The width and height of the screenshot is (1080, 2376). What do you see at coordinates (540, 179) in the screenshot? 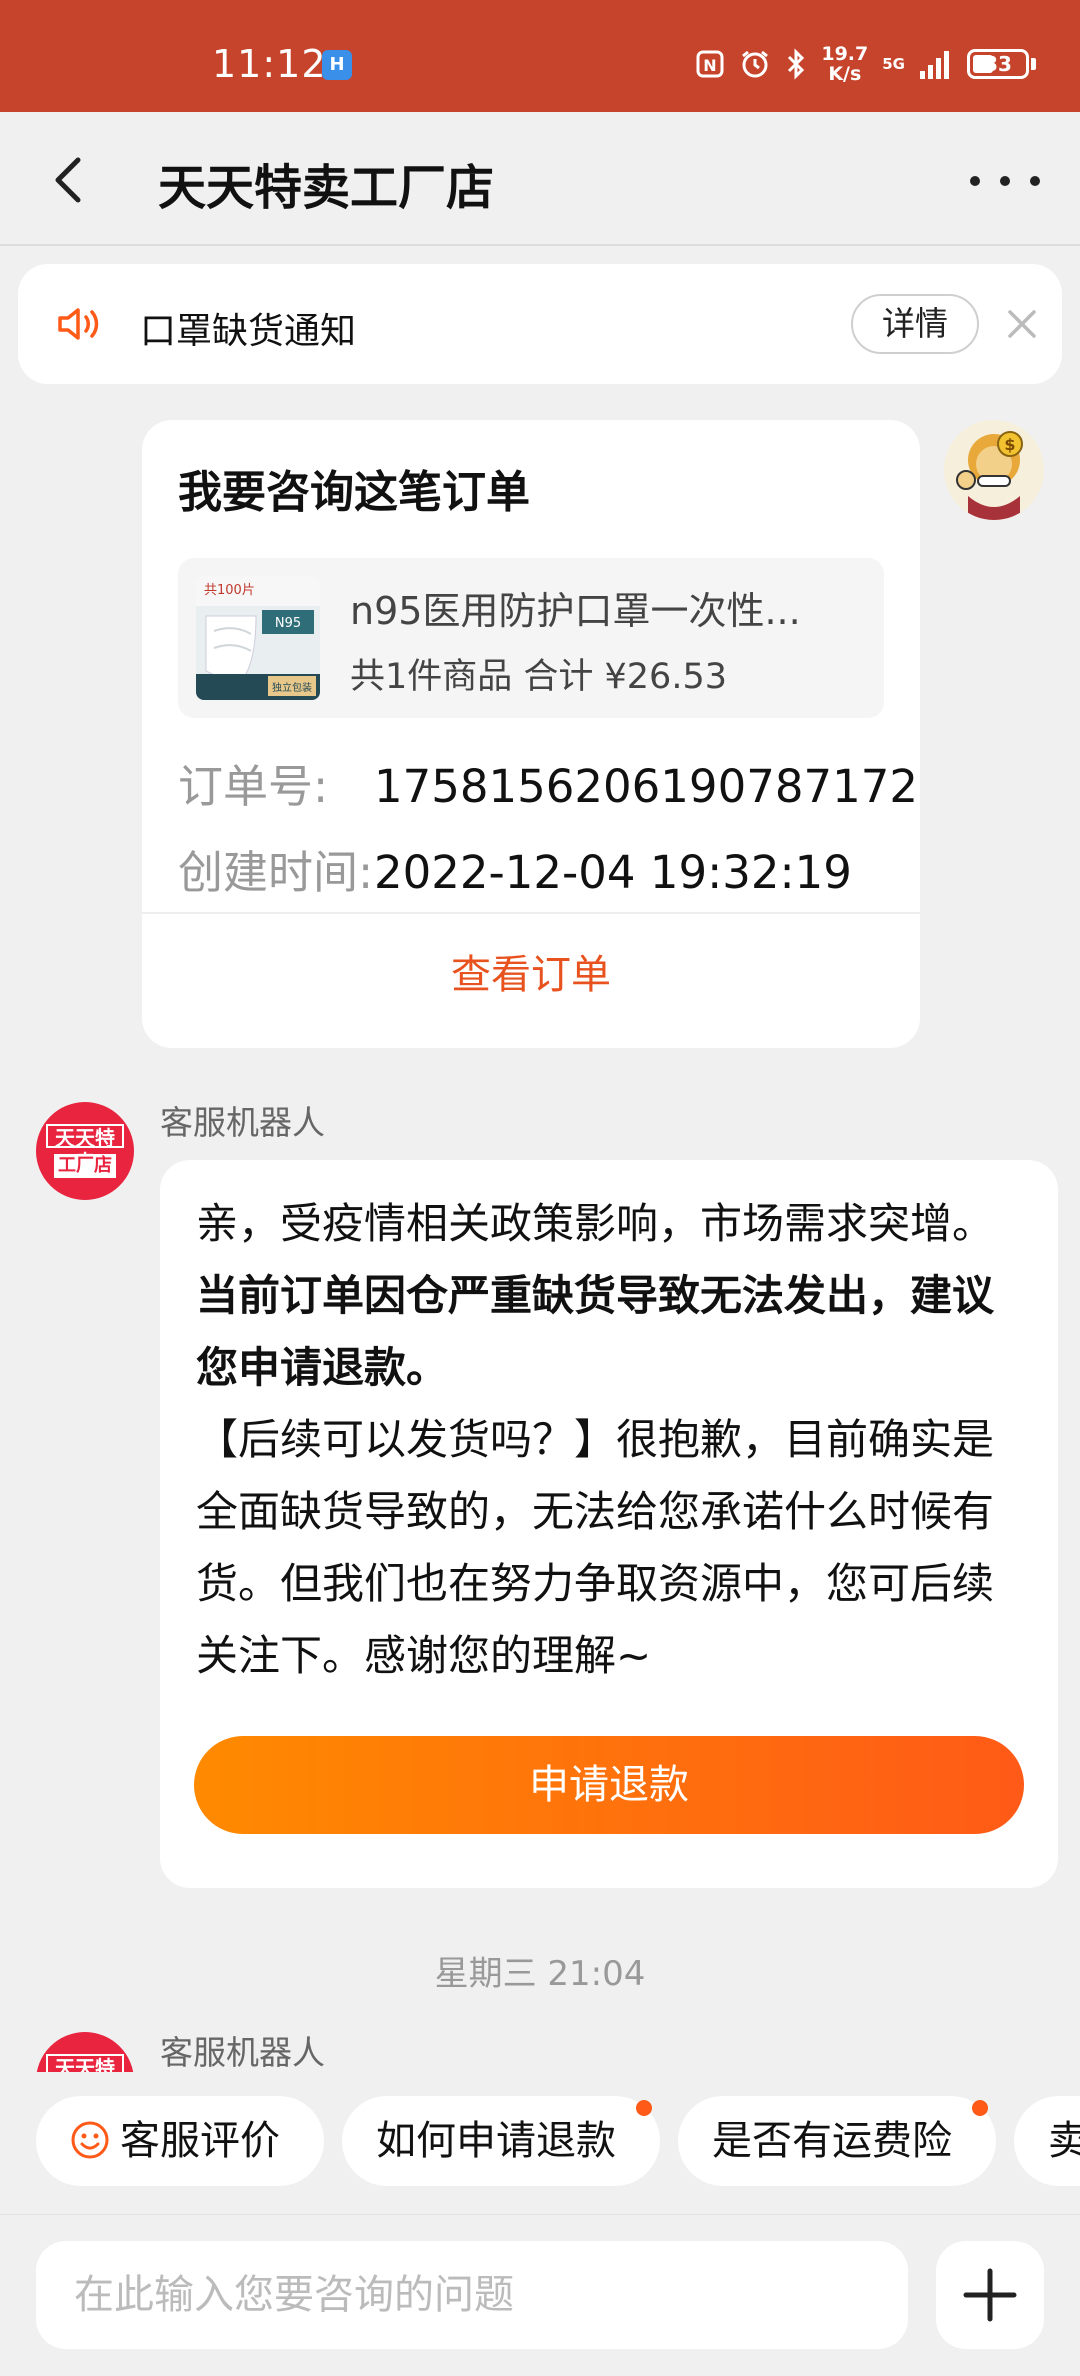
I see `chat-header: 天天特卖工厂店` at bounding box center [540, 179].